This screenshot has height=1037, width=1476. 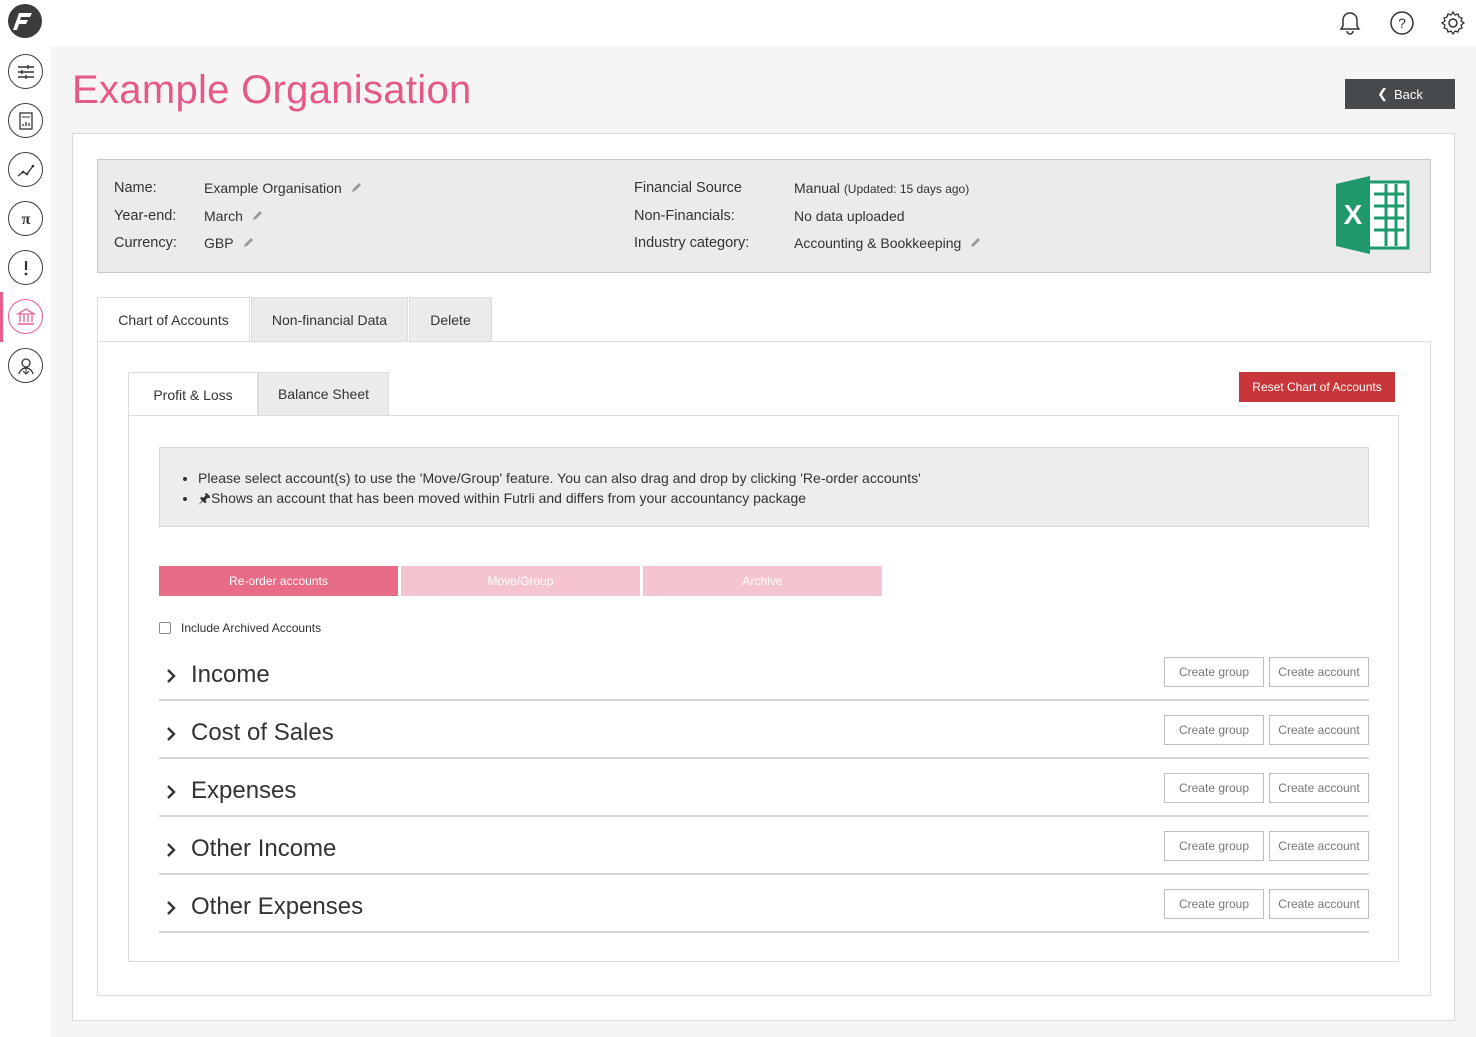 I want to click on tab-non-financial-data: Non-financial Data, so click(x=329, y=319).